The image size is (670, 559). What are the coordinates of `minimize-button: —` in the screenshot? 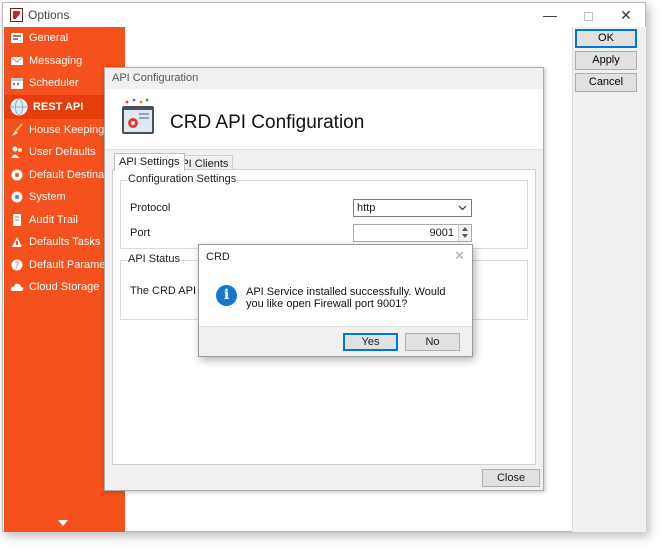 It's located at (550, 15).